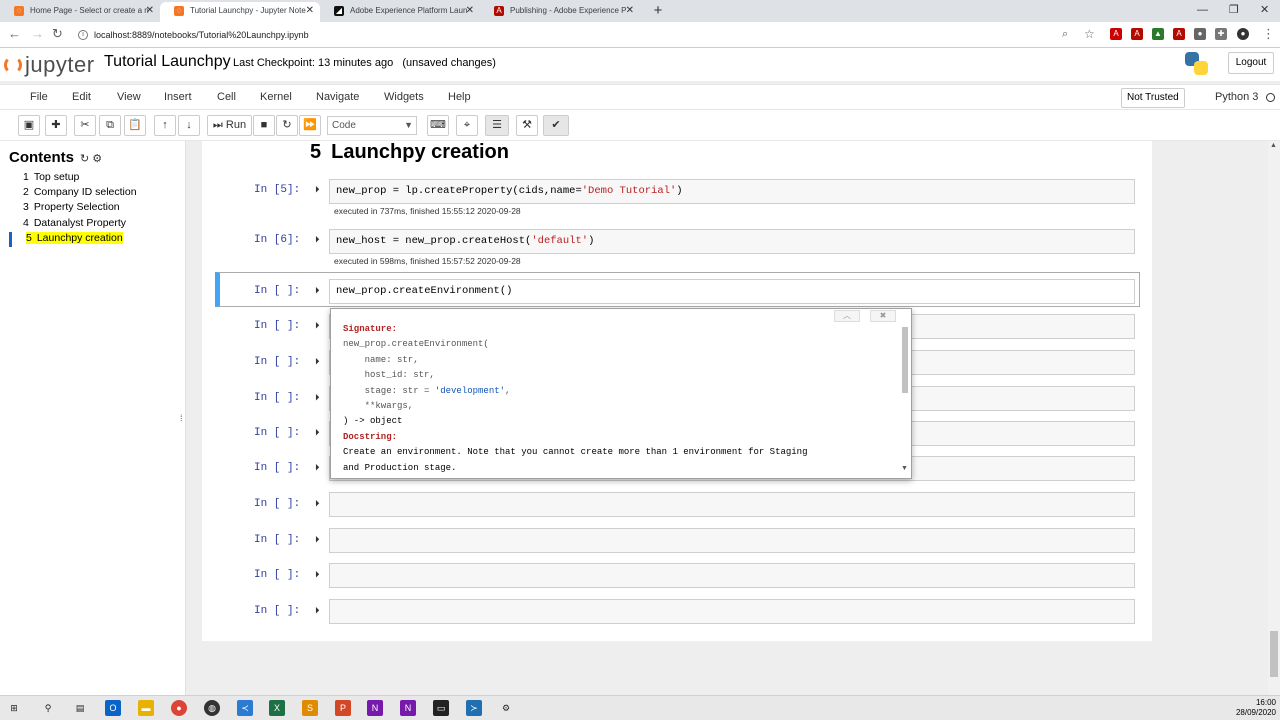 Image resolution: width=1280 pixels, height=720 pixels. What do you see at coordinates (97, 159) in the screenshot?
I see `gear-icon: ⚙` at bounding box center [97, 159].